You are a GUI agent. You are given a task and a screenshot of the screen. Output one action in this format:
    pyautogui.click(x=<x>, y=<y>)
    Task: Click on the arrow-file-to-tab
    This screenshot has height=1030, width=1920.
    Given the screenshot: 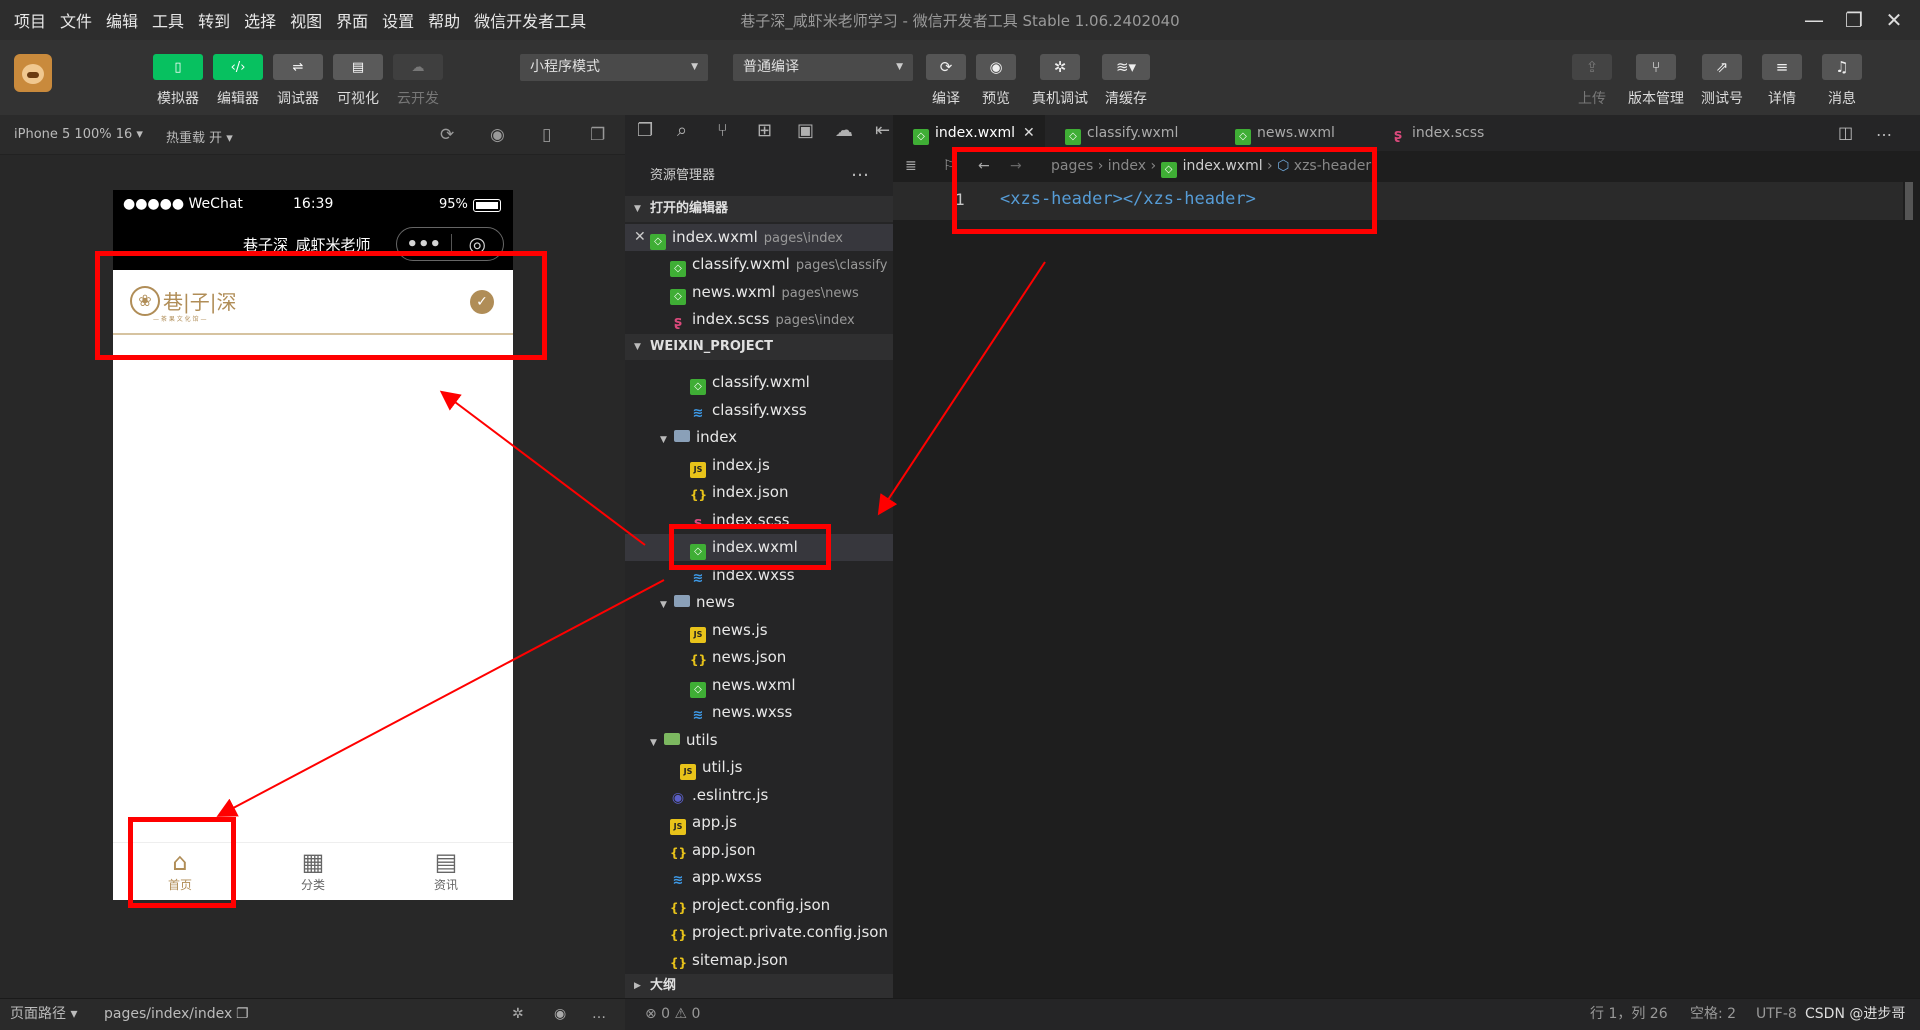 What is the action you would take?
    pyautogui.click(x=440, y=698)
    